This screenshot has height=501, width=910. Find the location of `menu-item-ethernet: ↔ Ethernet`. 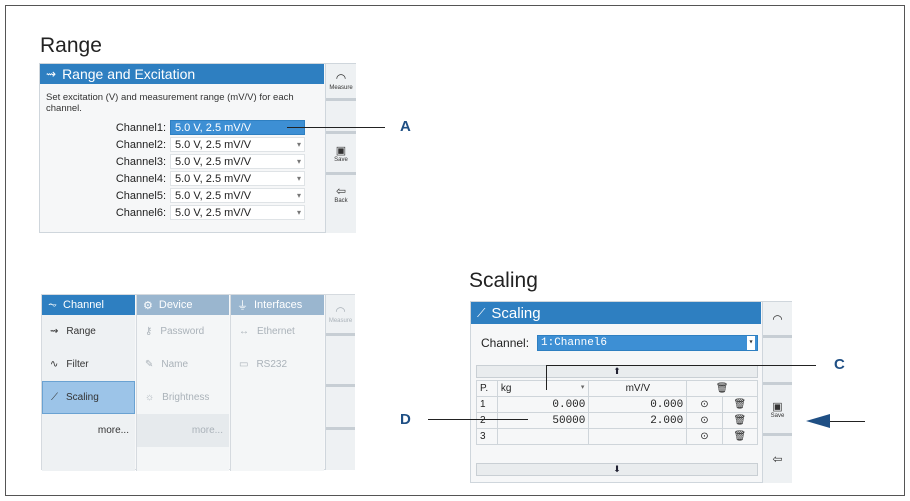

menu-item-ethernet: ↔ Ethernet is located at coordinates (277, 331).